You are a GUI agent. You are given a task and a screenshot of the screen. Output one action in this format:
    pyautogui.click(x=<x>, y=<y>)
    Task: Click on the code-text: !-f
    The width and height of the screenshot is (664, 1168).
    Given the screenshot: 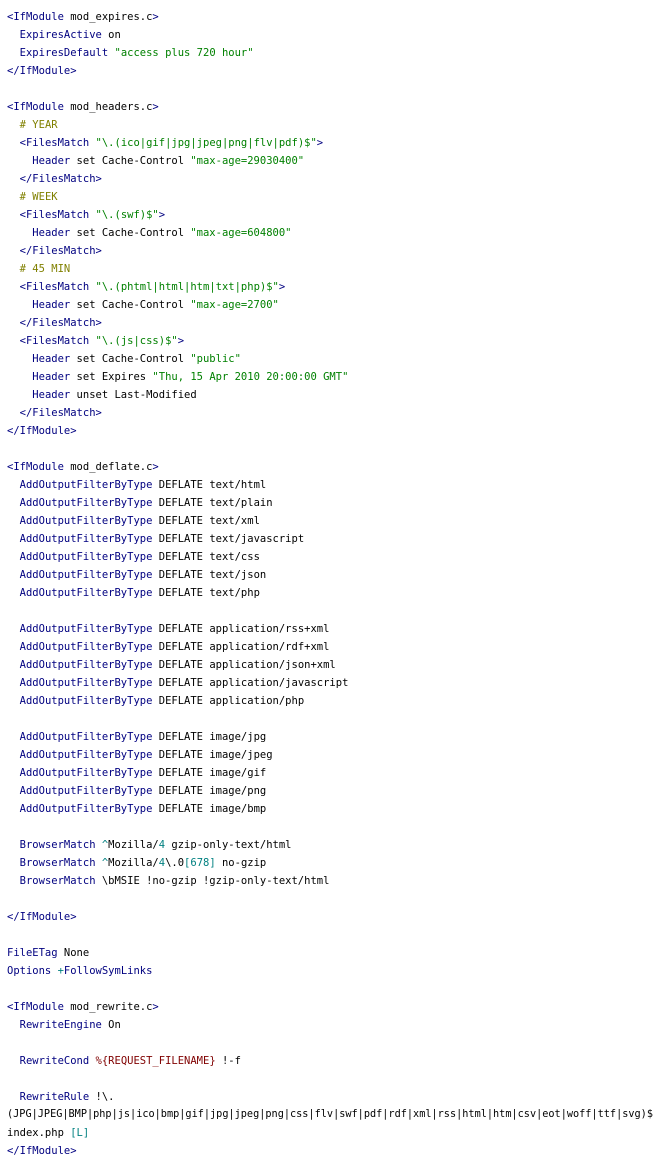 What is the action you would take?
    pyautogui.click(x=228, y=1061)
    